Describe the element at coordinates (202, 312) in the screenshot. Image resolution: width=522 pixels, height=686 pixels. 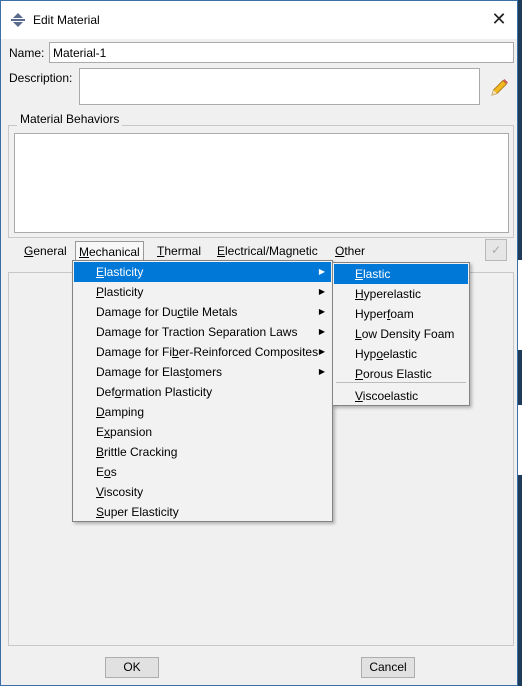
I see `menu-item-damage-for-ductile-metals: Damage for Ductile Metals ▶` at that location.